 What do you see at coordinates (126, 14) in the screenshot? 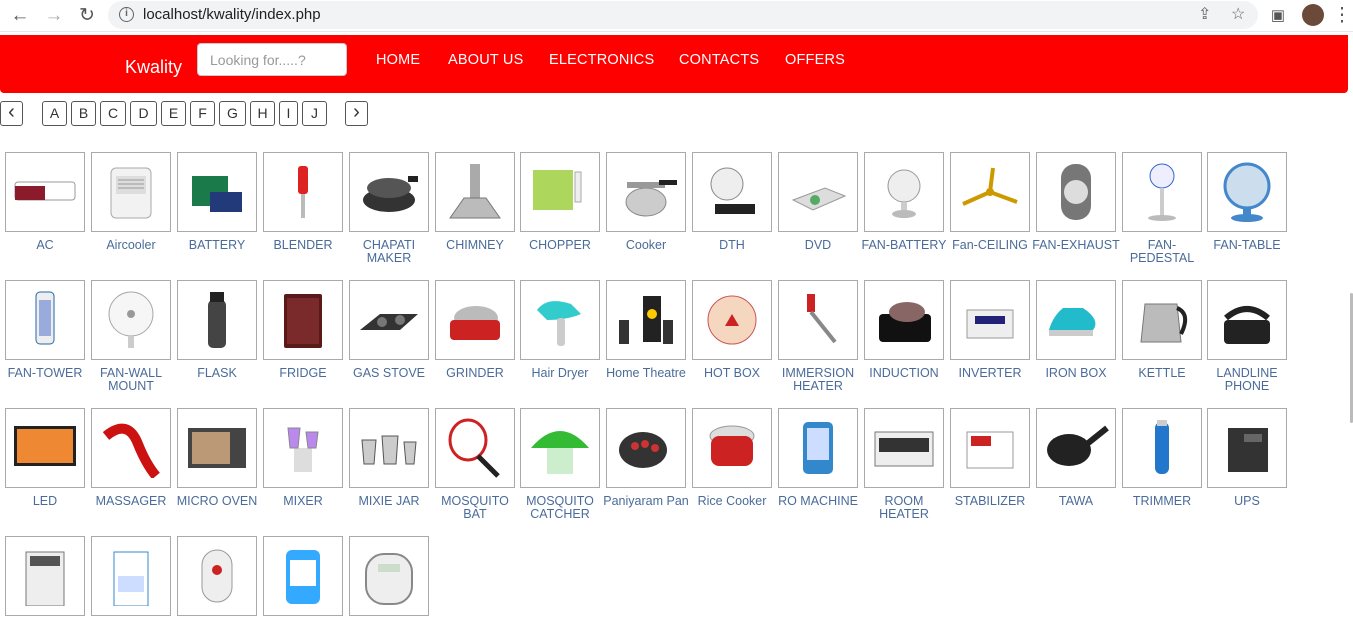
I see `info-icon: i` at bounding box center [126, 14].